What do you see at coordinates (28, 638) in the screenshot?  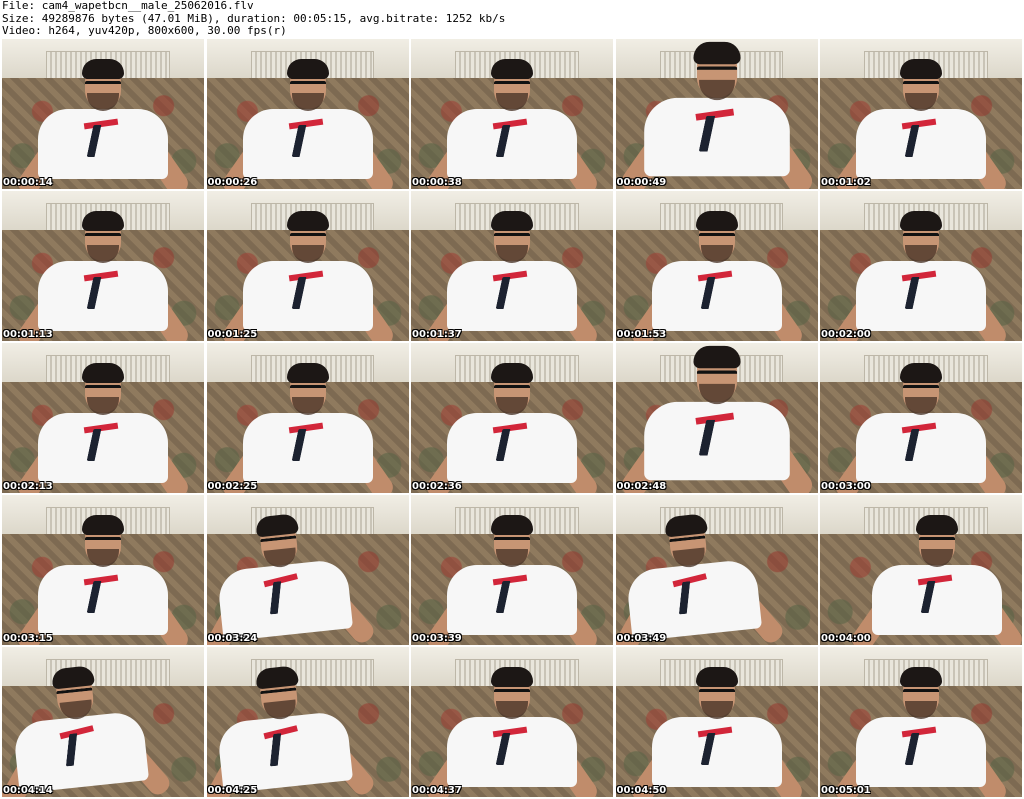 I see `frame-timestamp: 00:03:15` at bounding box center [28, 638].